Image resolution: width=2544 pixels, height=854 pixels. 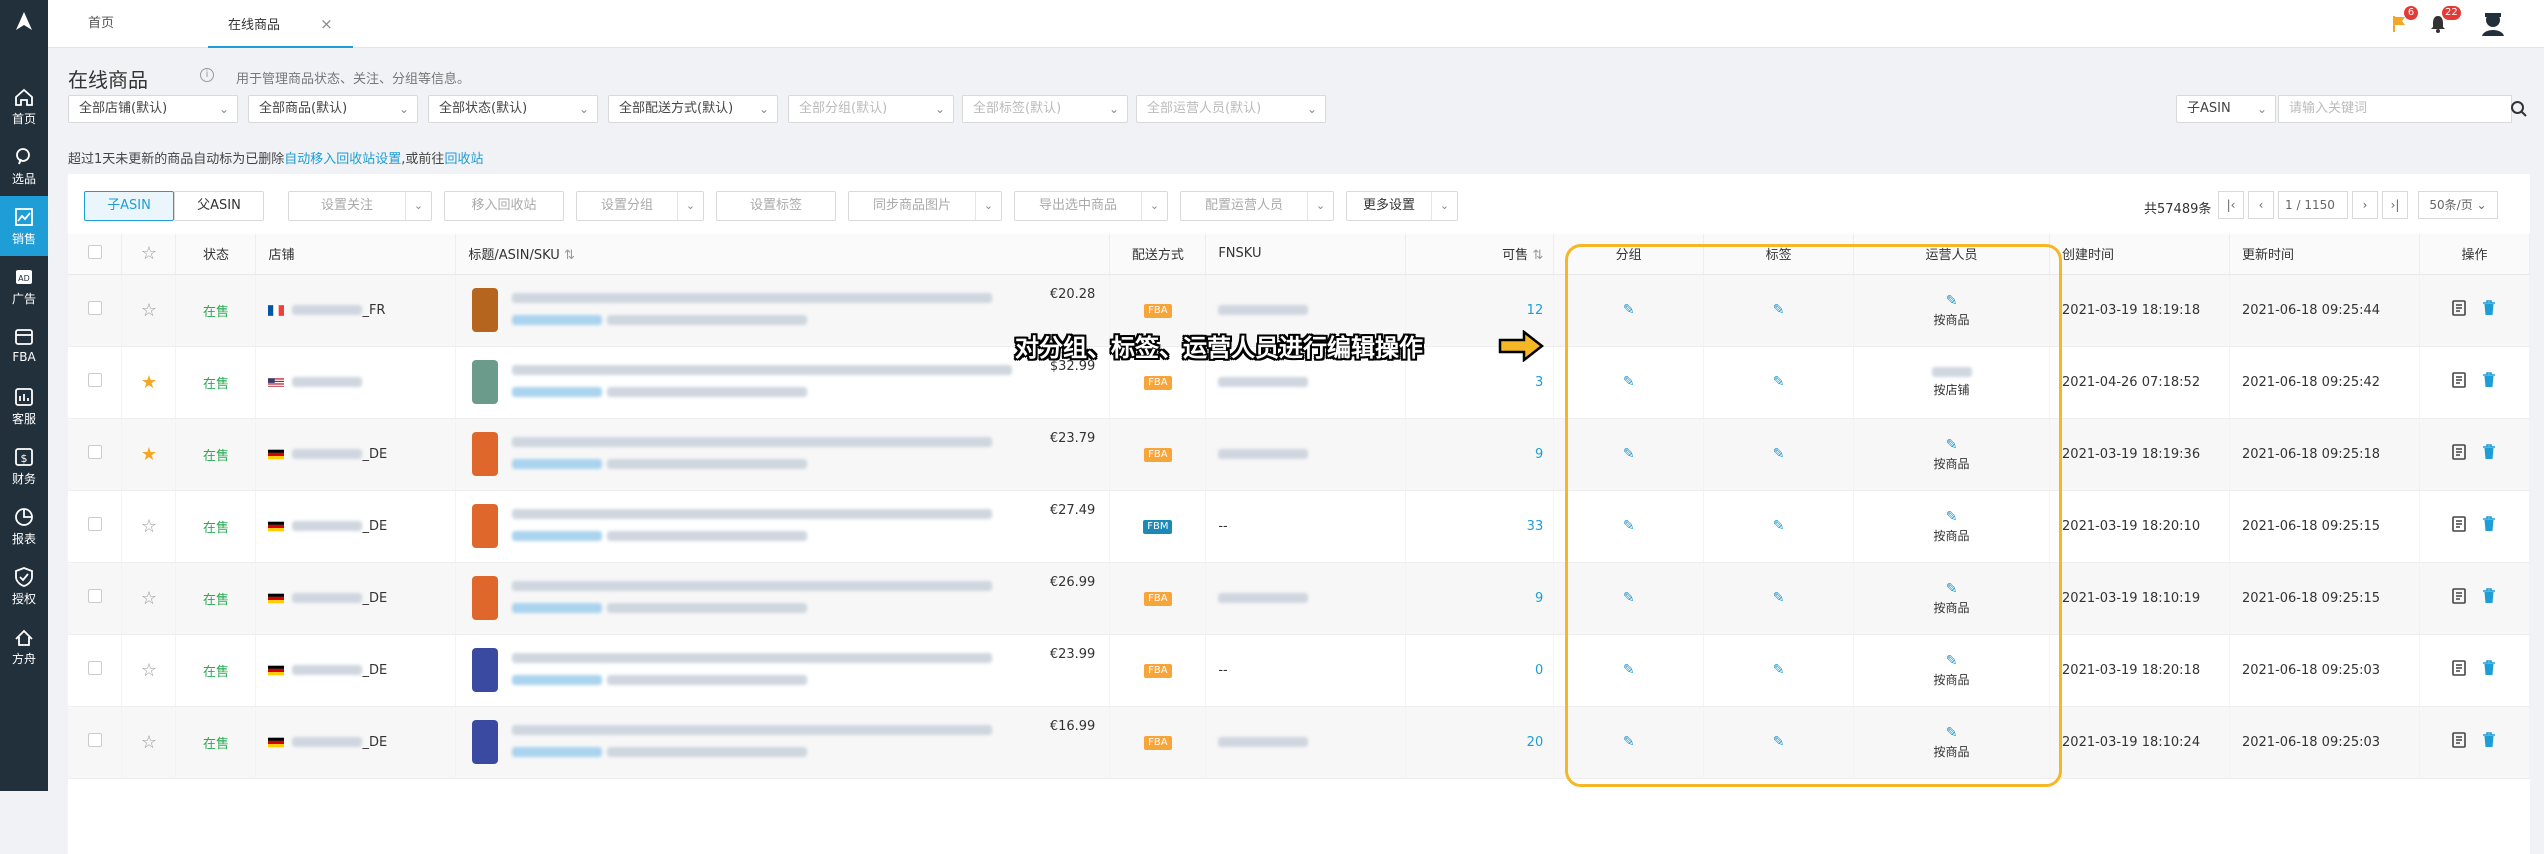 I want to click on move-to-recycle-button: 移入回收站, so click(x=504, y=206).